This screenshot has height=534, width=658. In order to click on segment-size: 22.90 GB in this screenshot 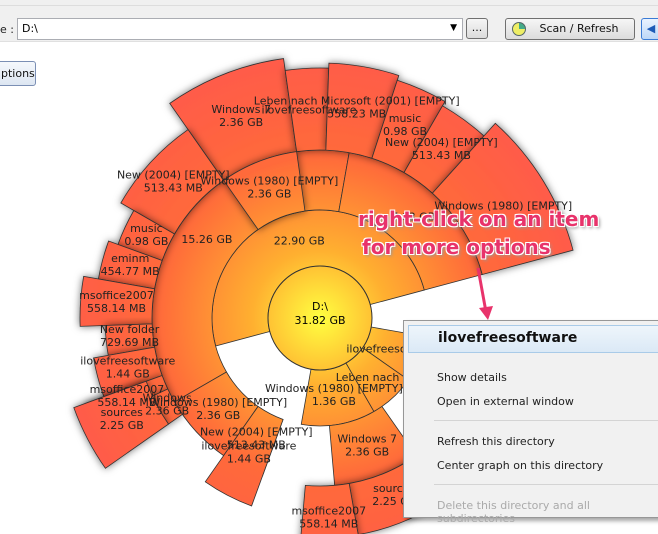, I will do `click(299, 241)`.